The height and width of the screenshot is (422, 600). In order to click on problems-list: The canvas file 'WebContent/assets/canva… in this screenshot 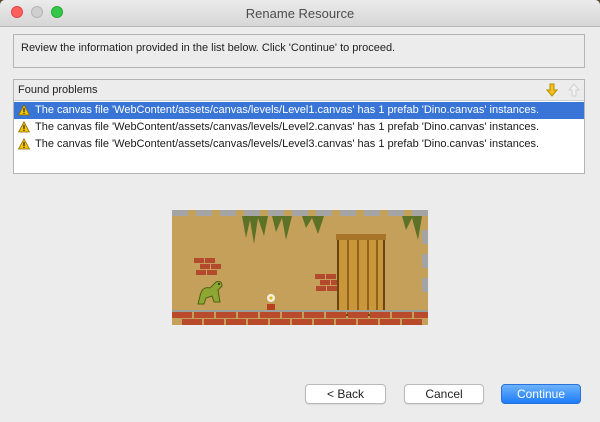, I will do `click(299, 127)`.